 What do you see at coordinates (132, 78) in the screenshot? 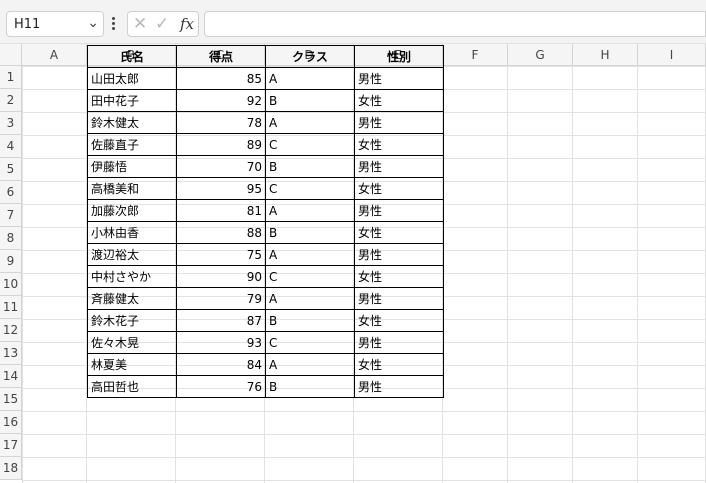
I see `cell-name: 山田太郎` at bounding box center [132, 78].